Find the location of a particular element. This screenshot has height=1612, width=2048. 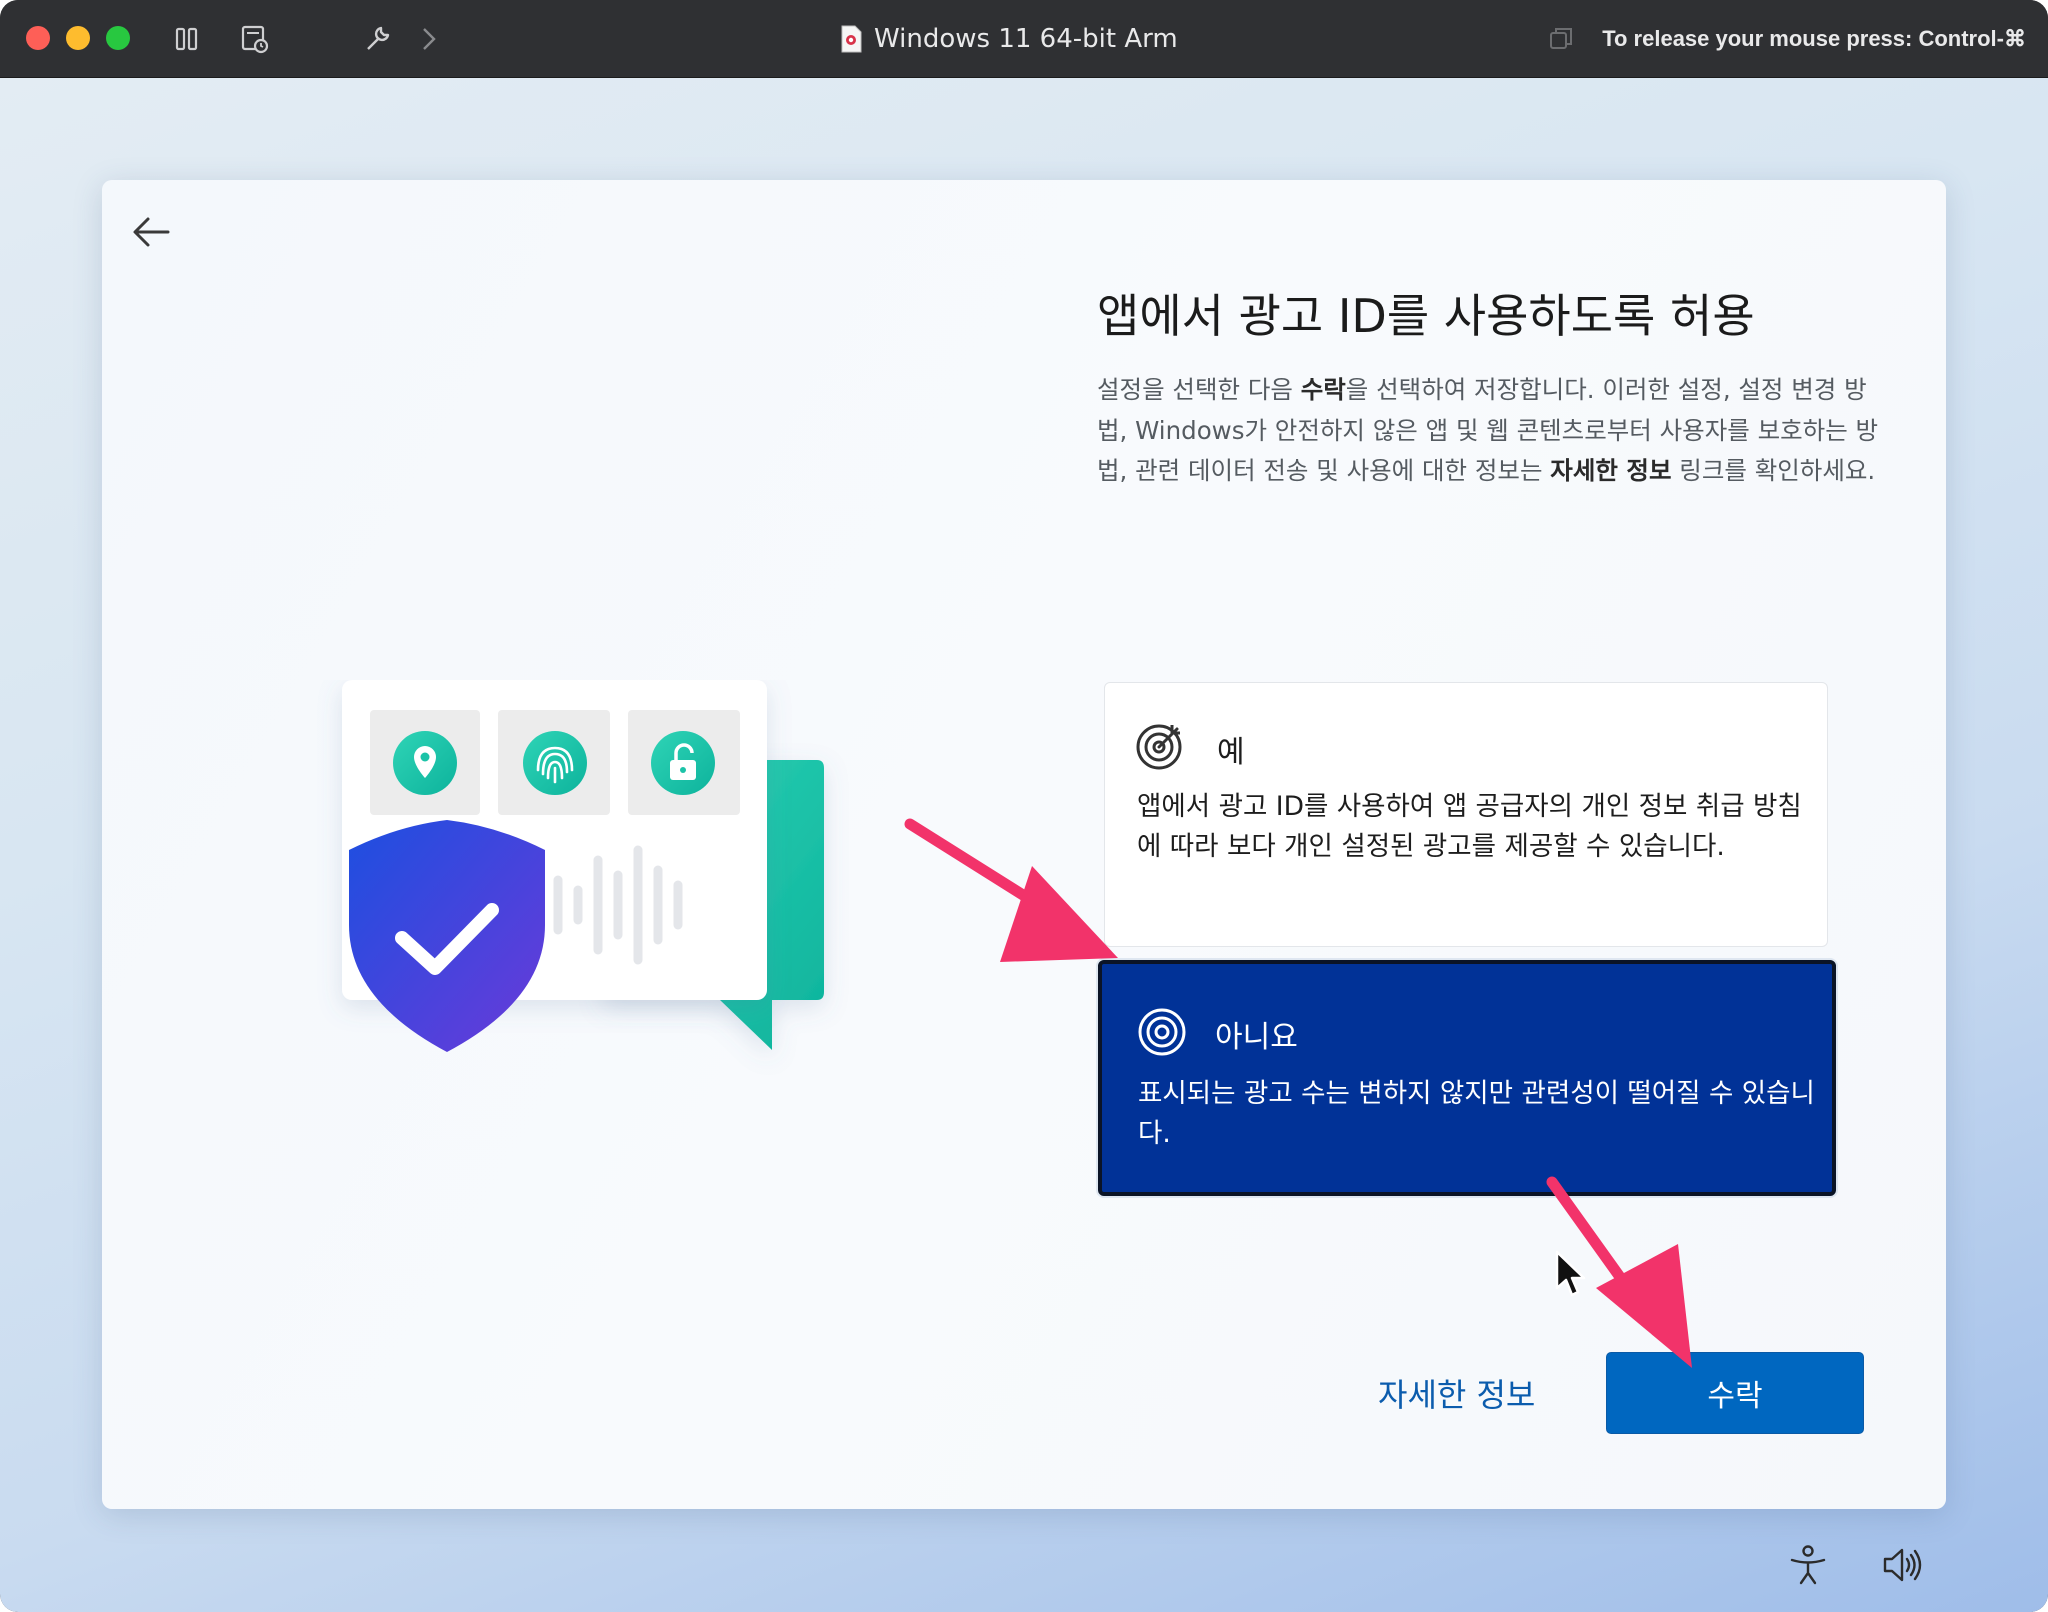

description-accept-emphasis: 수락 is located at coordinates (1323, 389).